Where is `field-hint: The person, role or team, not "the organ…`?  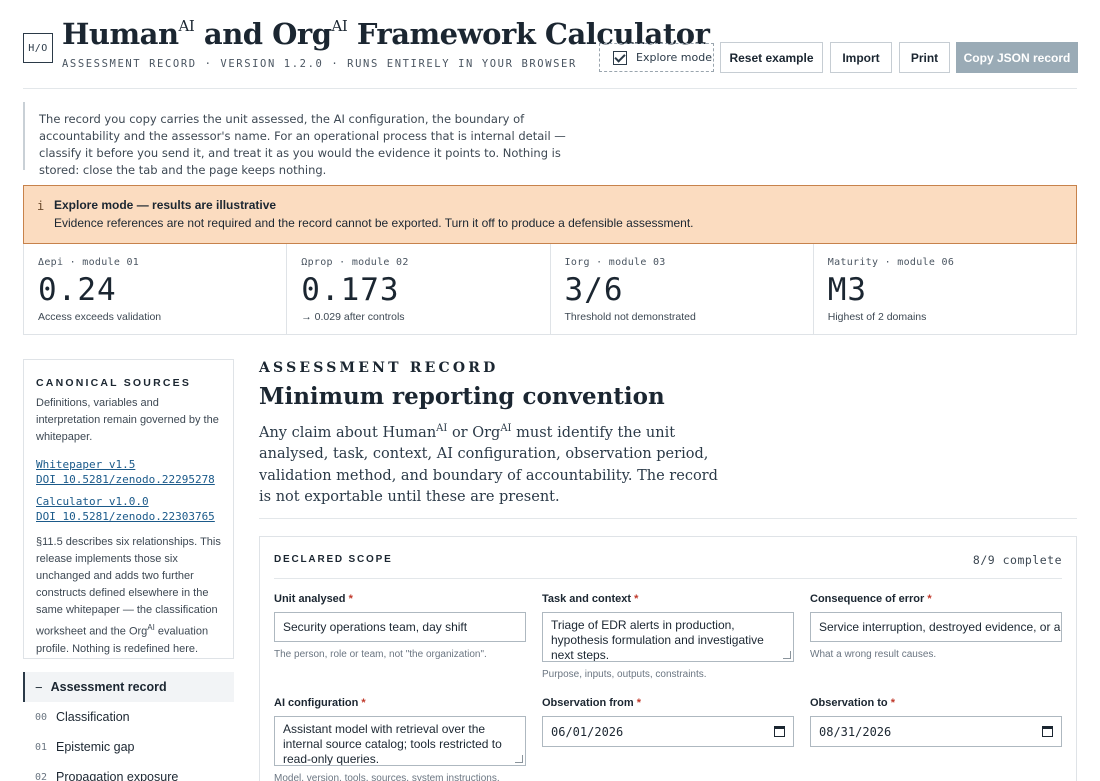
field-hint: The person, role or team, not "the organ… is located at coordinates (380, 654).